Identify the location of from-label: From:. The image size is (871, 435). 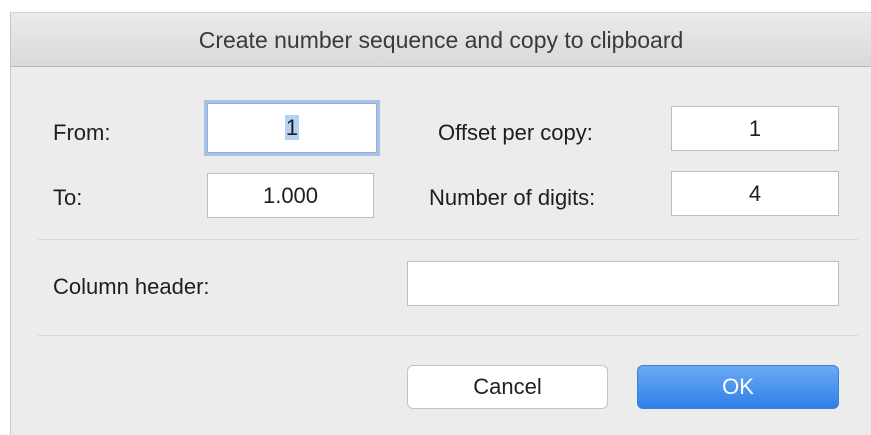
(82, 132).